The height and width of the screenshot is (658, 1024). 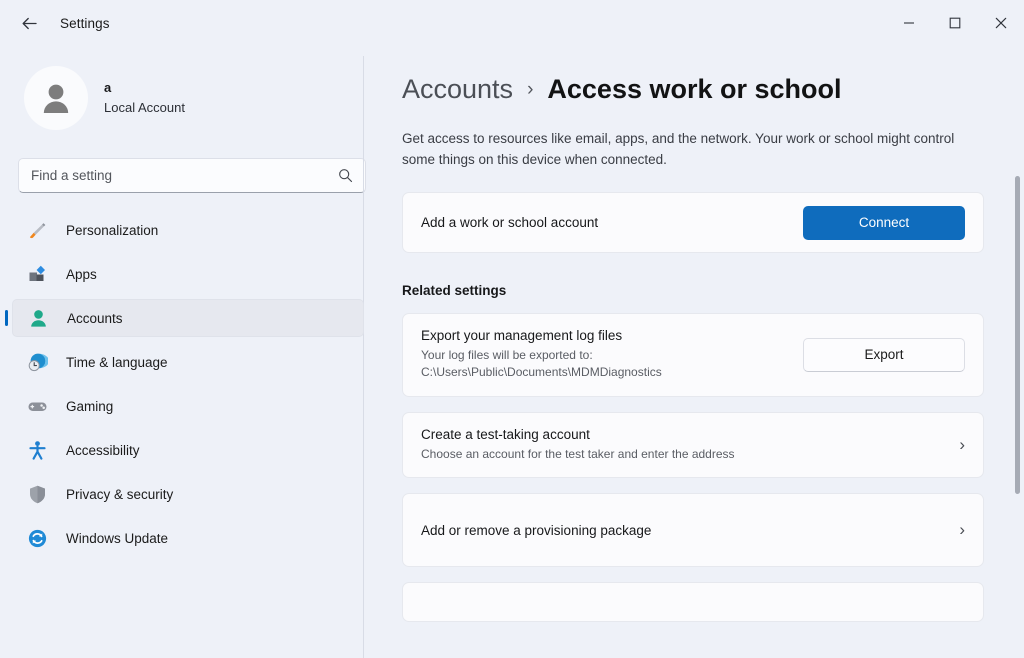 I want to click on person-account-icon, so click(x=38, y=318).